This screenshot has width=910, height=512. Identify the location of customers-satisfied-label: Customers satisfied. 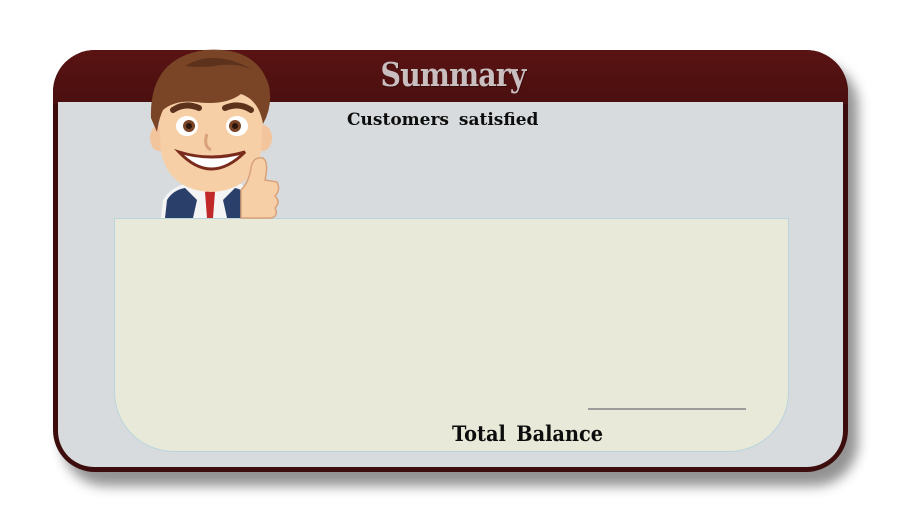
(443, 120).